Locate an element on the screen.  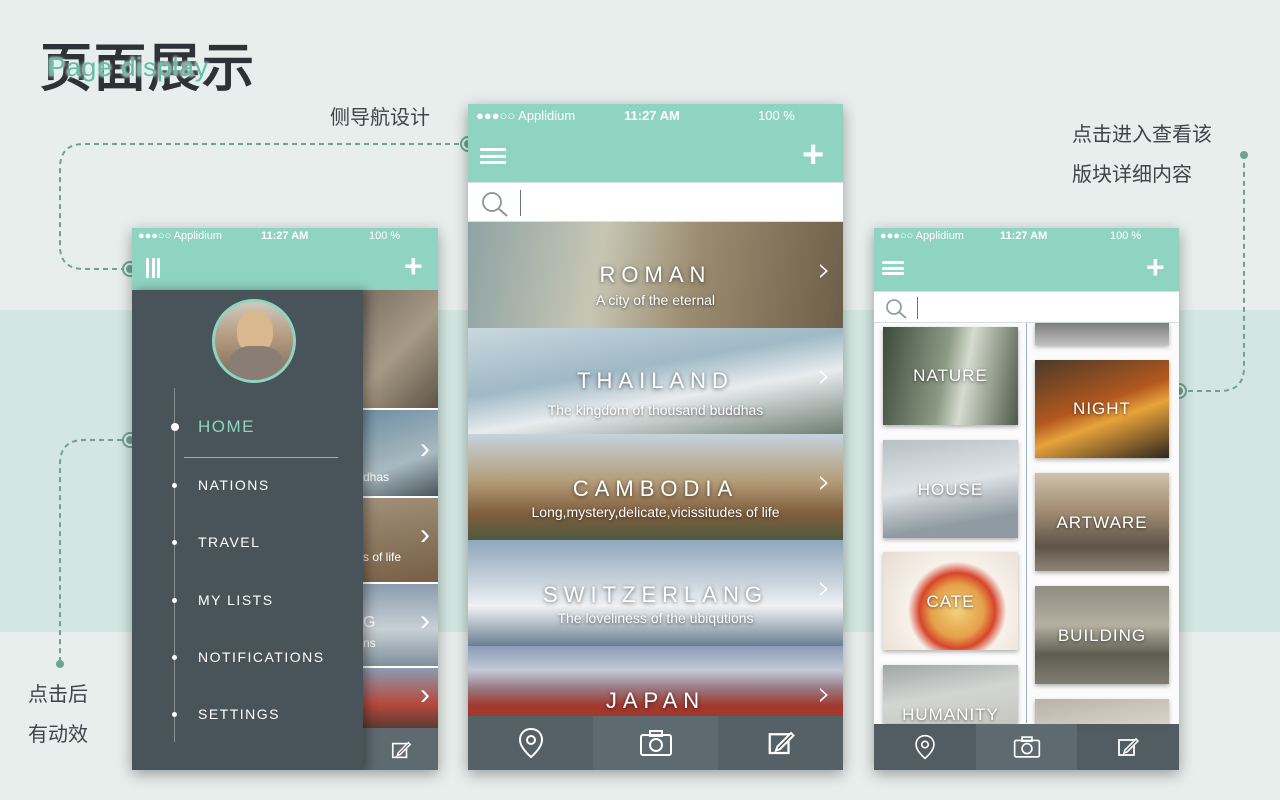
city-title: SWITZERLANG is located at coordinates (655, 594).